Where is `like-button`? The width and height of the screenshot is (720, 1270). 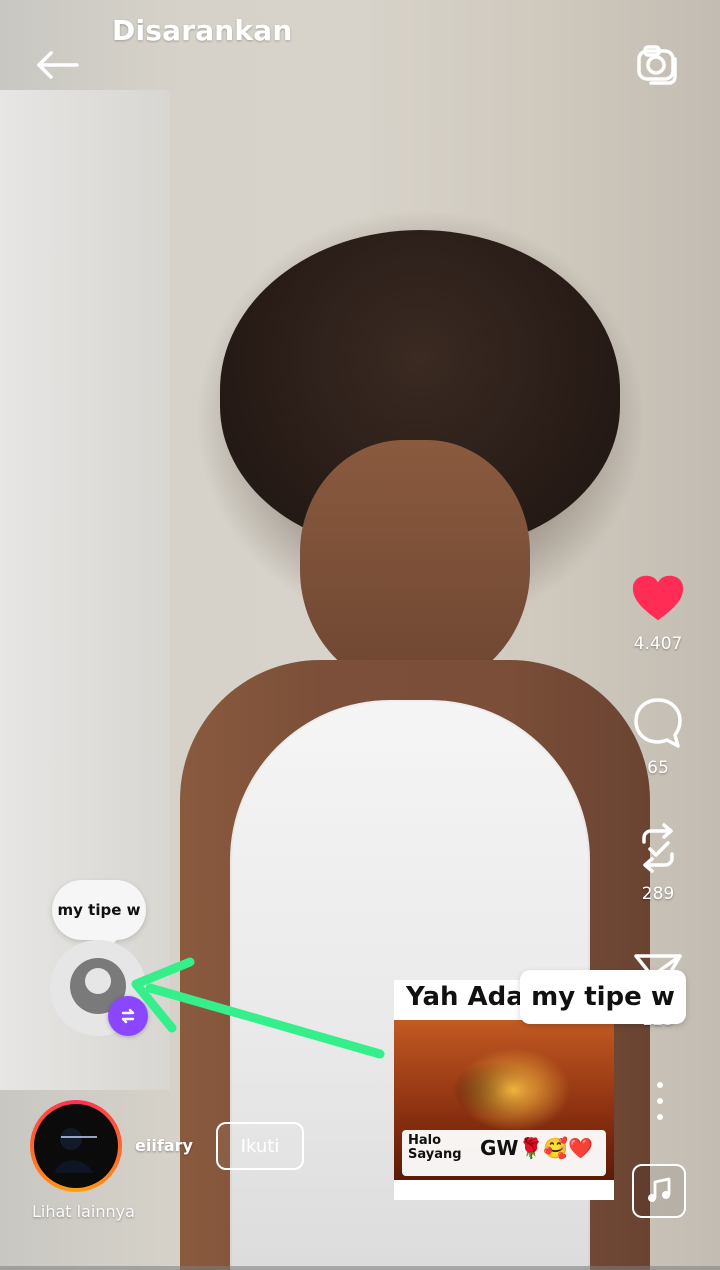
like-button is located at coordinates (658, 598).